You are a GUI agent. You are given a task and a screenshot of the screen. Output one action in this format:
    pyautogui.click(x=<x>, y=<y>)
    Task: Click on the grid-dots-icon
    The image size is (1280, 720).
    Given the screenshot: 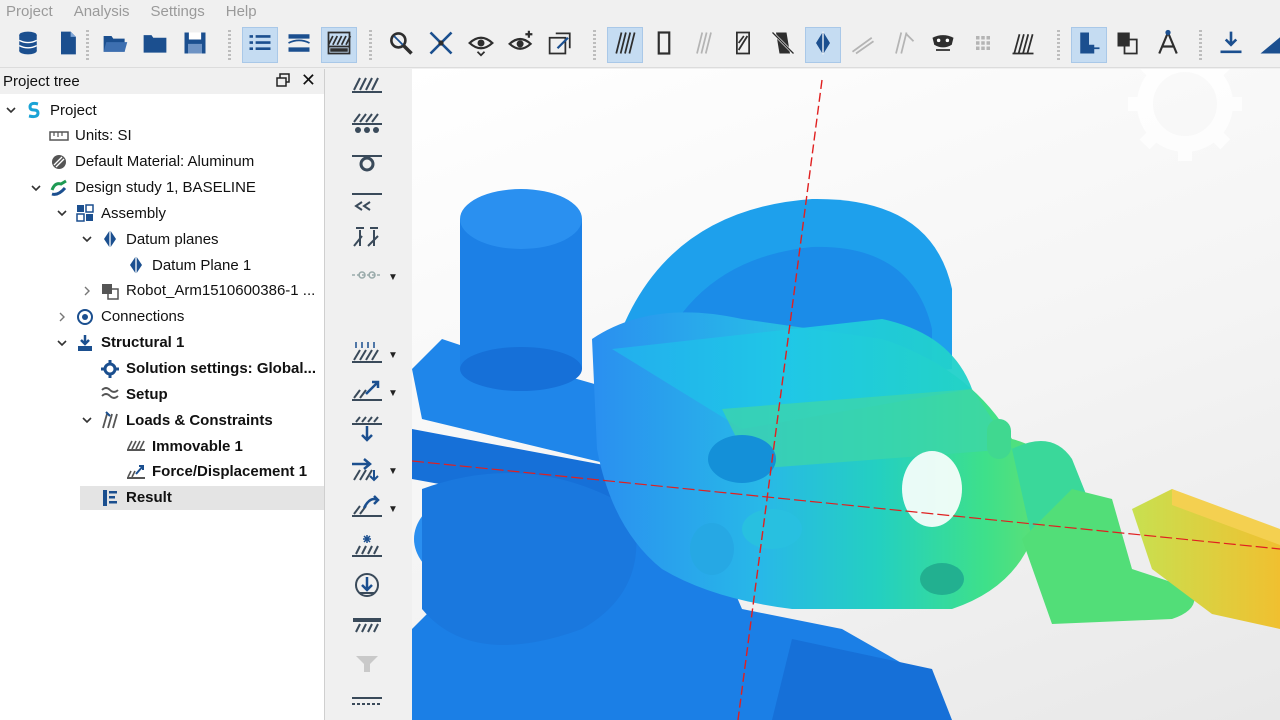 What is the action you would take?
    pyautogui.click(x=983, y=45)
    